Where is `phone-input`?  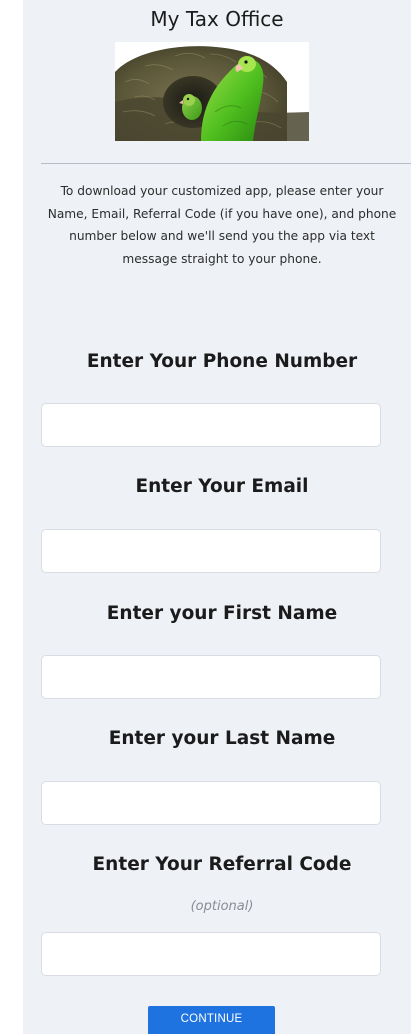 phone-input is located at coordinates (211, 425).